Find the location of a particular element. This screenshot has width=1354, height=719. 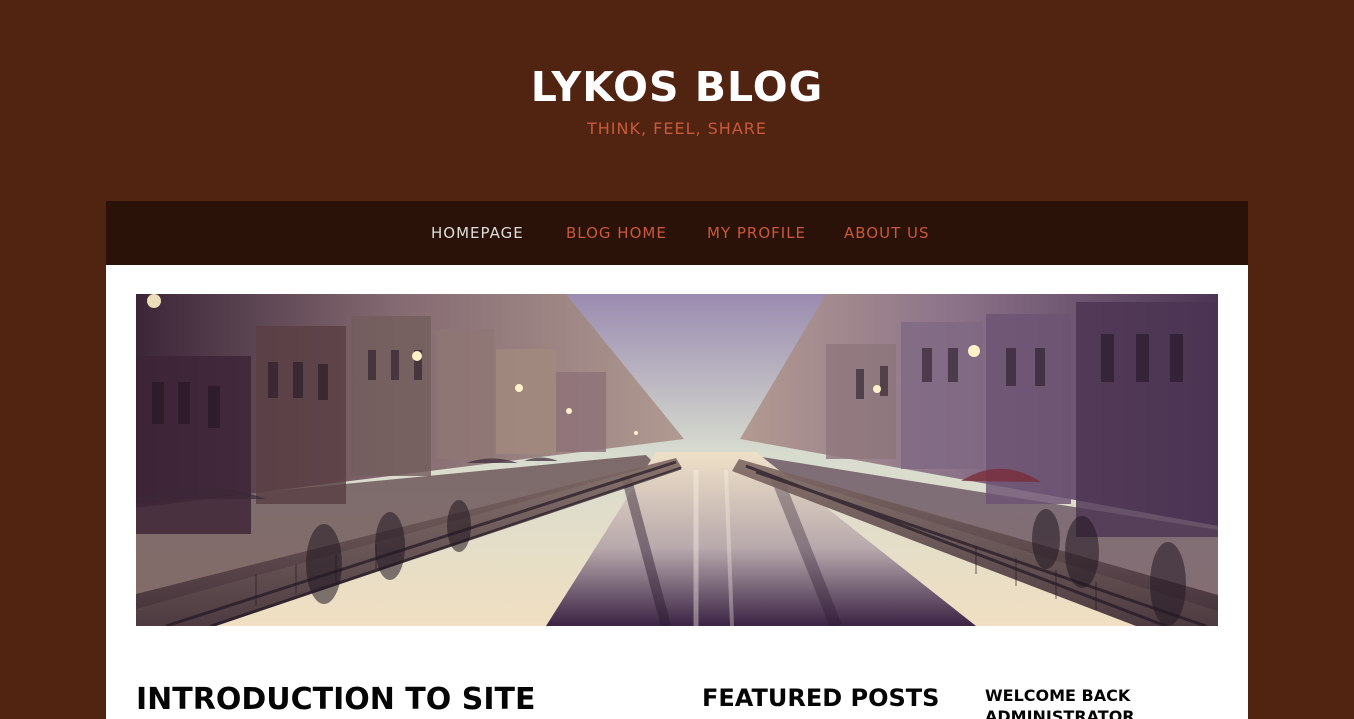

site-tagline: THINK, FEEL, SHARE is located at coordinates (677, 128).